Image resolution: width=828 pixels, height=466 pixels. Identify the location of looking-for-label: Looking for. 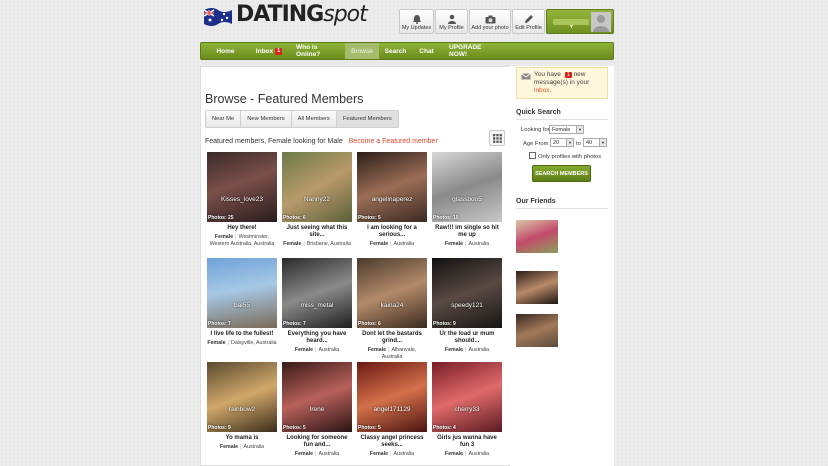
(535, 130).